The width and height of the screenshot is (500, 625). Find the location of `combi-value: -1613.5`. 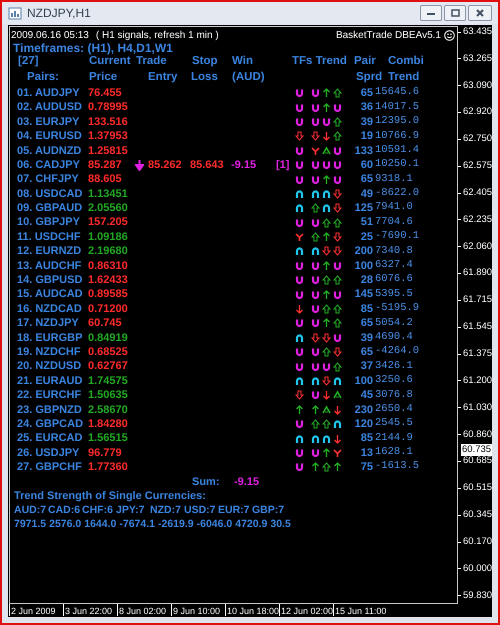

combi-value: -1613.5 is located at coordinates (397, 466).